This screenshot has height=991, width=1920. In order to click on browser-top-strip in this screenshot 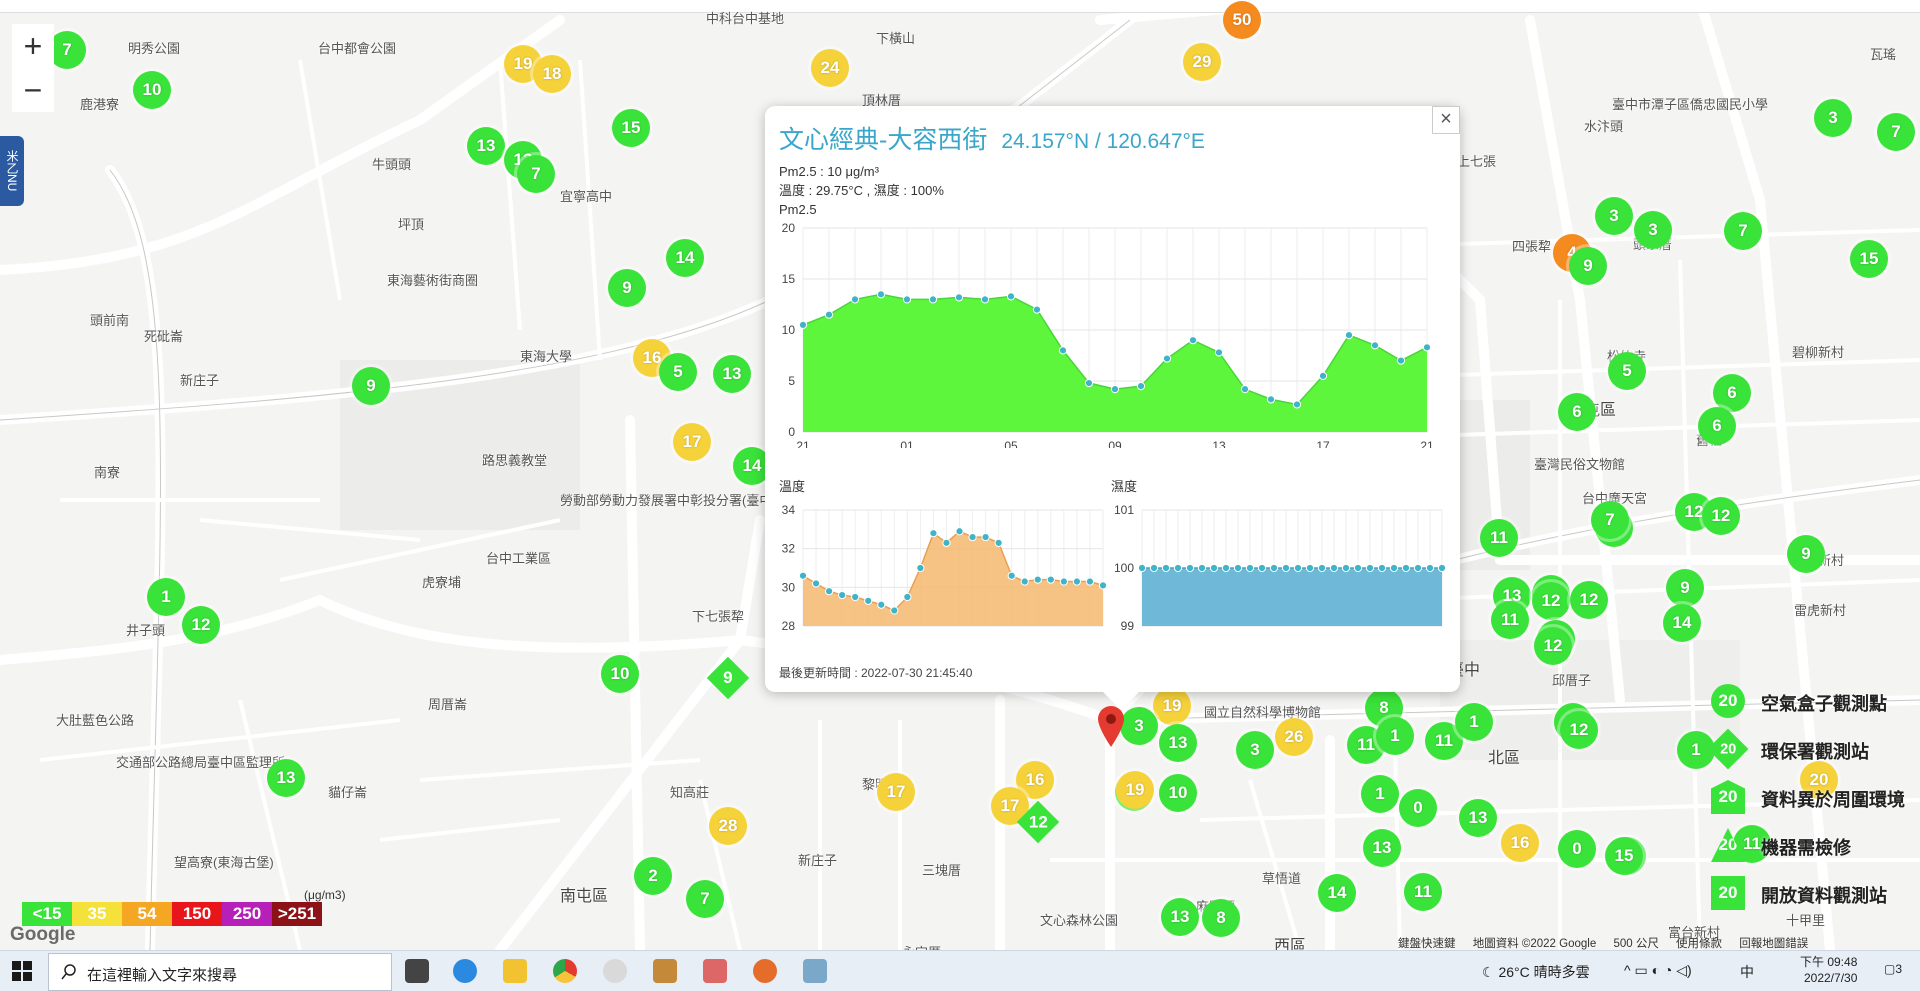, I will do `click(960, 6)`.